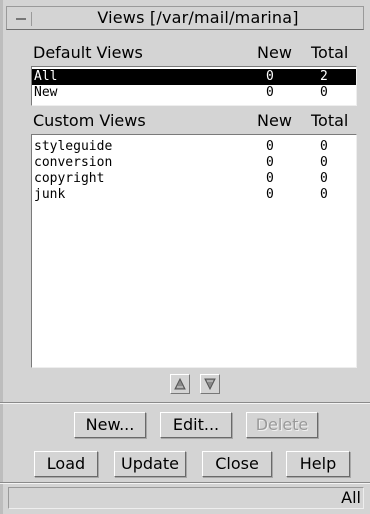  What do you see at coordinates (46, 92) in the screenshot?
I see `view-name: New` at bounding box center [46, 92].